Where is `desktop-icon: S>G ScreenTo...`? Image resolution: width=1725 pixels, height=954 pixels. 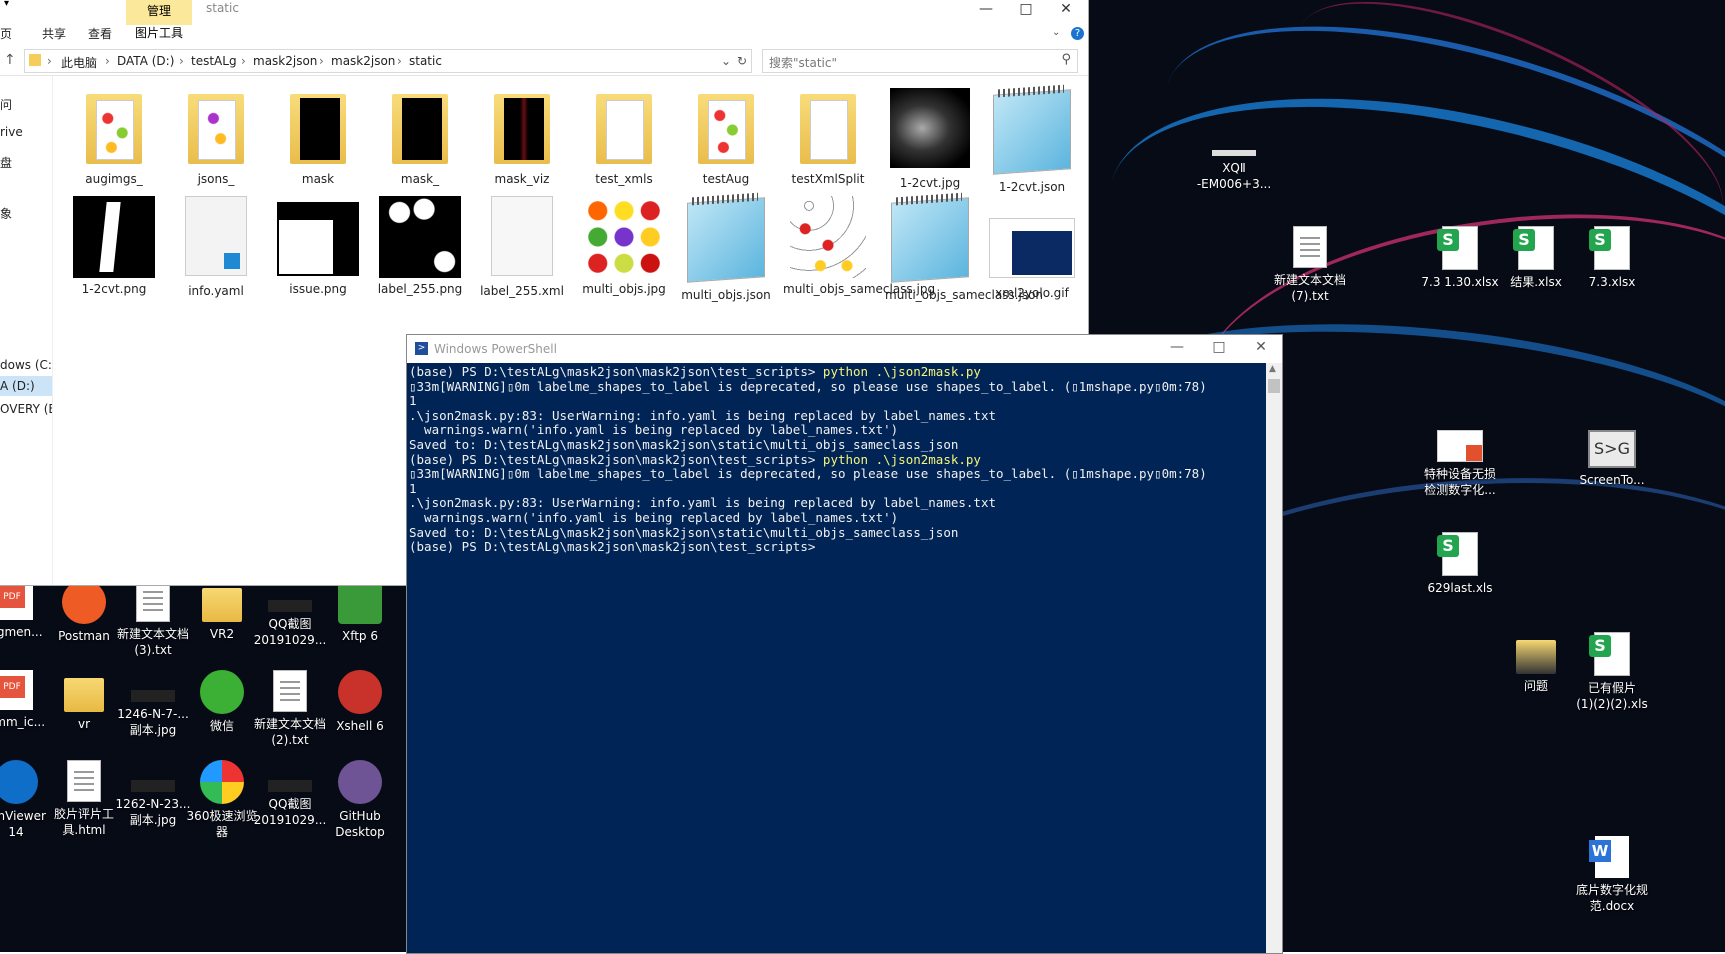 desktop-icon: S>G ScreenTo... is located at coordinates (1612, 459).